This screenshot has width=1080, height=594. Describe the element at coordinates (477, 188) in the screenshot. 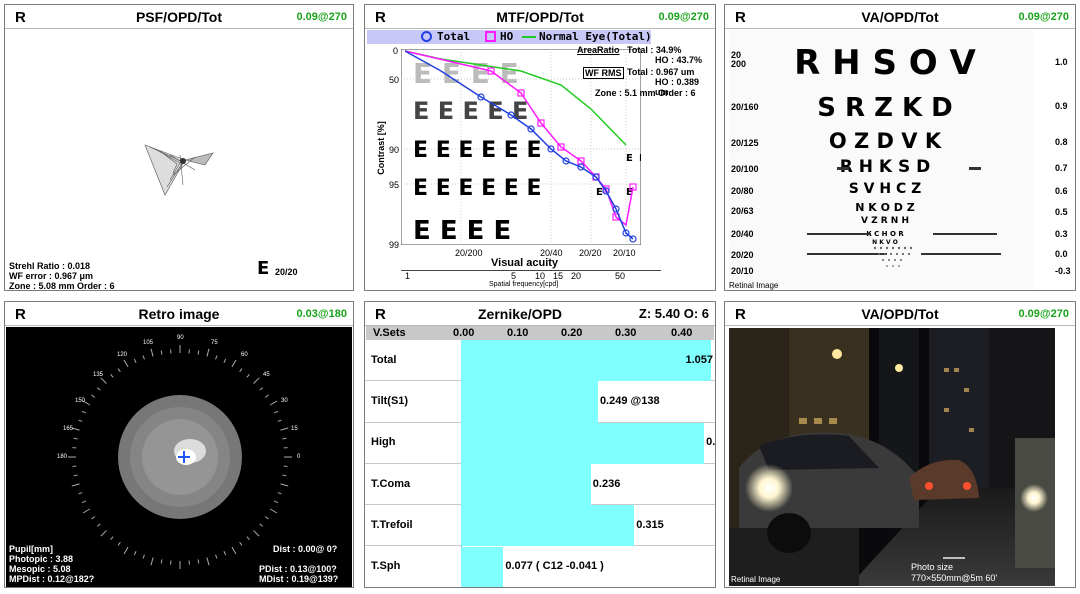

I see `svg-text: E E E E E E` at that location.